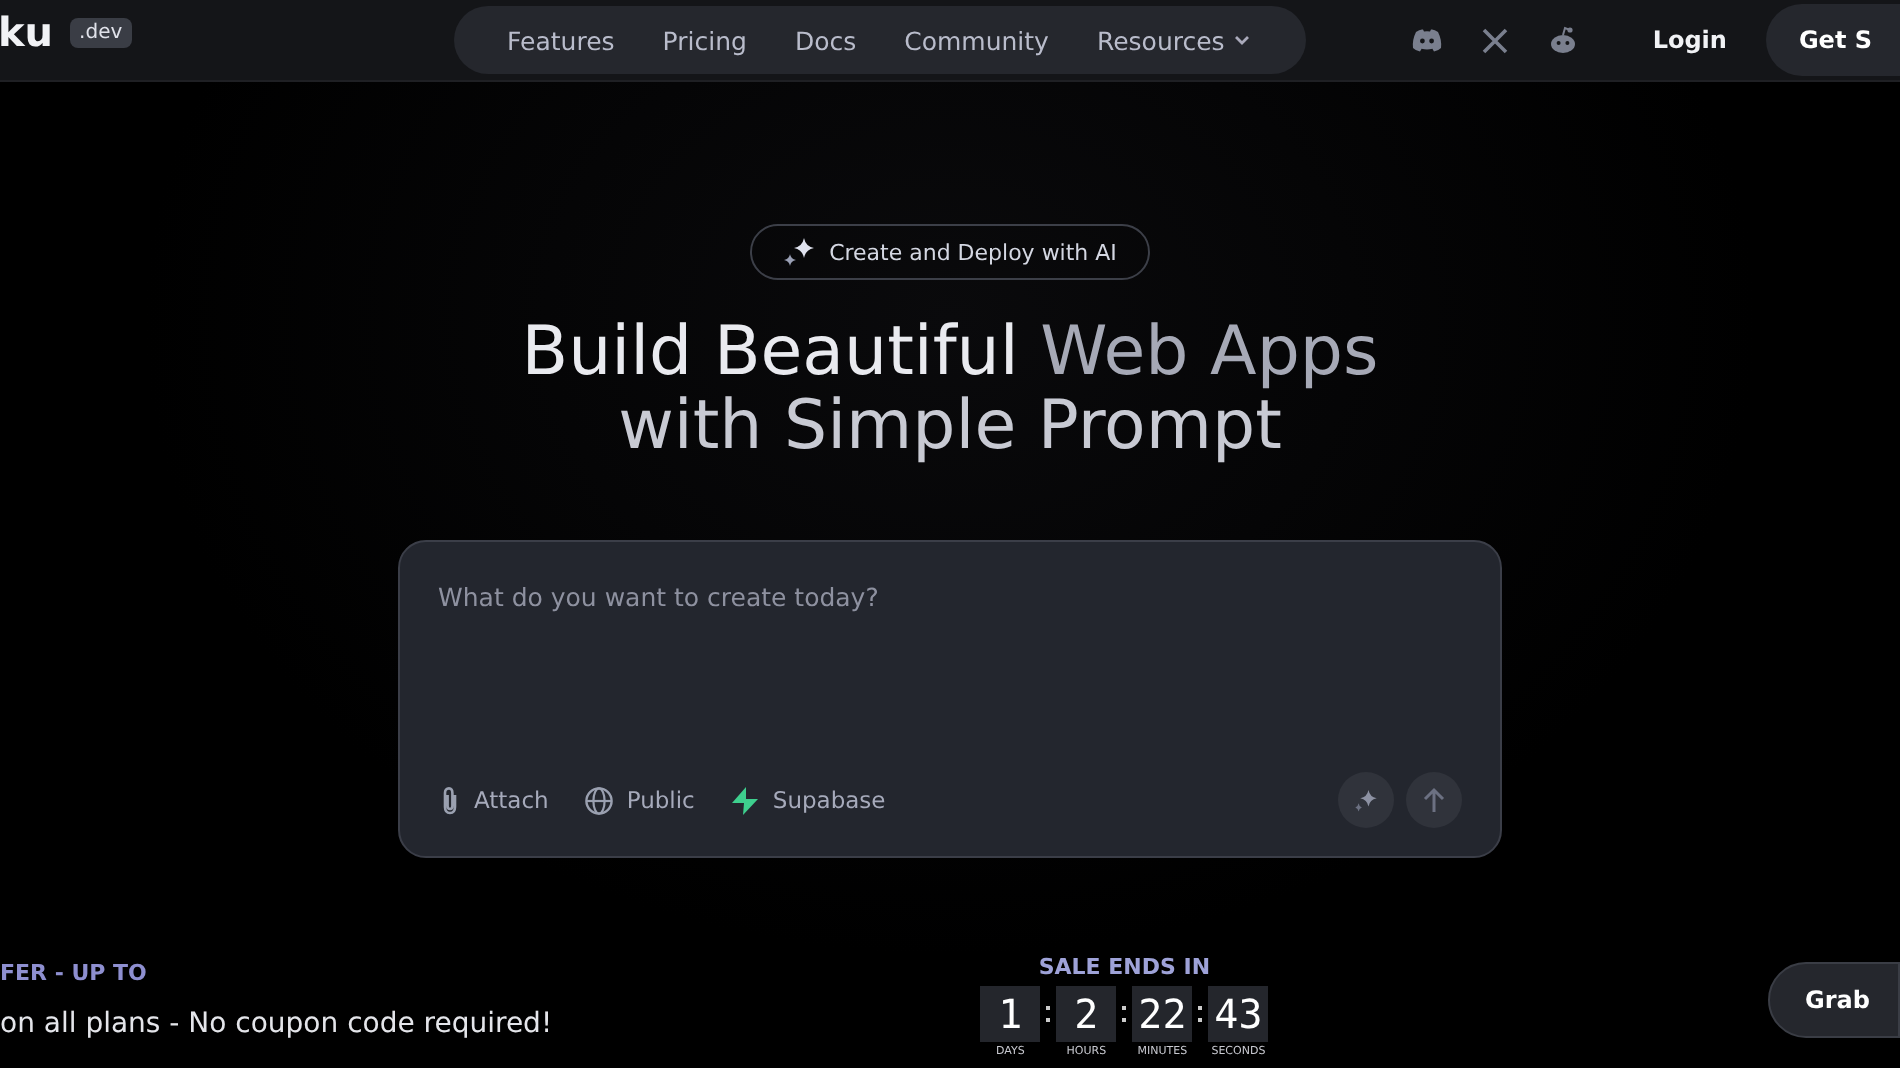  Describe the element at coordinates (1495, 40) in the screenshot. I see `x-logo-icon` at that location.